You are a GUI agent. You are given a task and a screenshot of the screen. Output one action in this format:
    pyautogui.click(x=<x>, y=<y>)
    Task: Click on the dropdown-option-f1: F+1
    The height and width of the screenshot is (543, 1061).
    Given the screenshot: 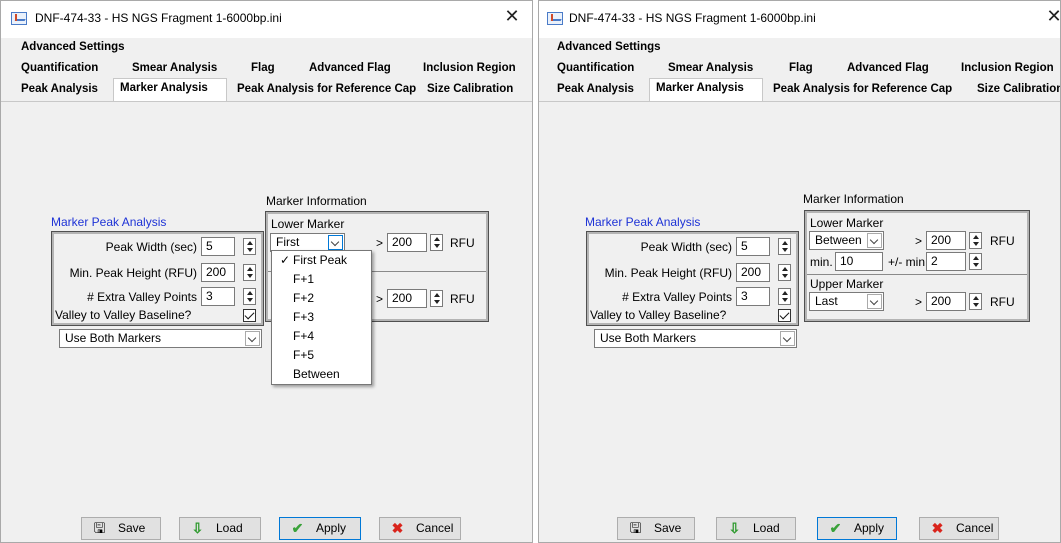 What is the action you would take?
    pyautogui.click(x=321, y=279)
    